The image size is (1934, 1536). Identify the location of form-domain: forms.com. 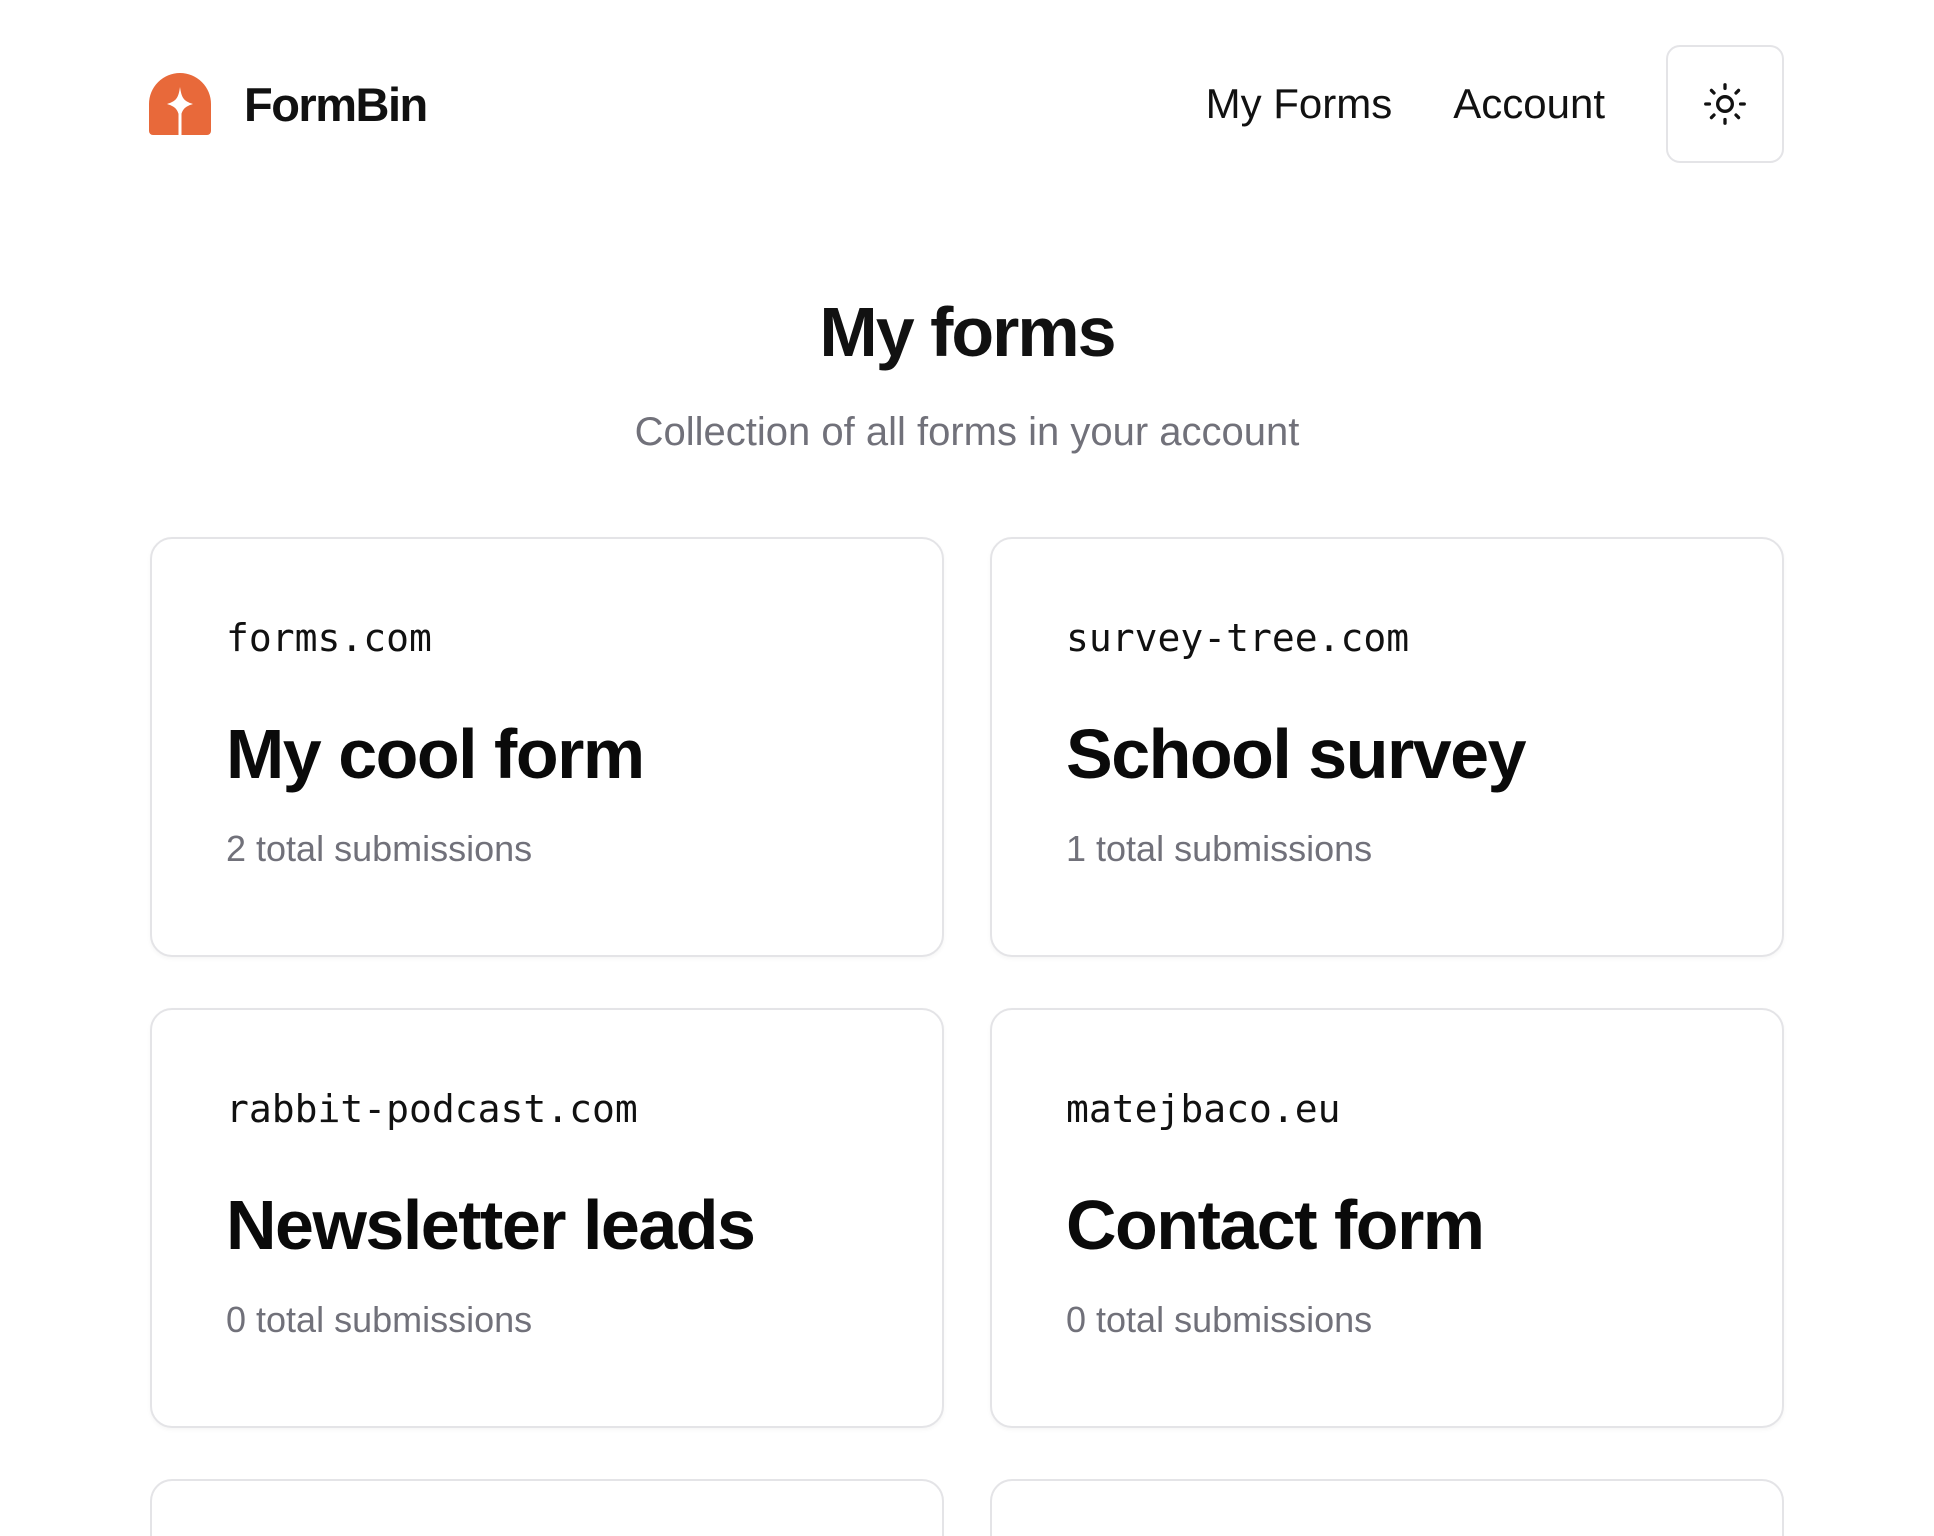
(329, 638).